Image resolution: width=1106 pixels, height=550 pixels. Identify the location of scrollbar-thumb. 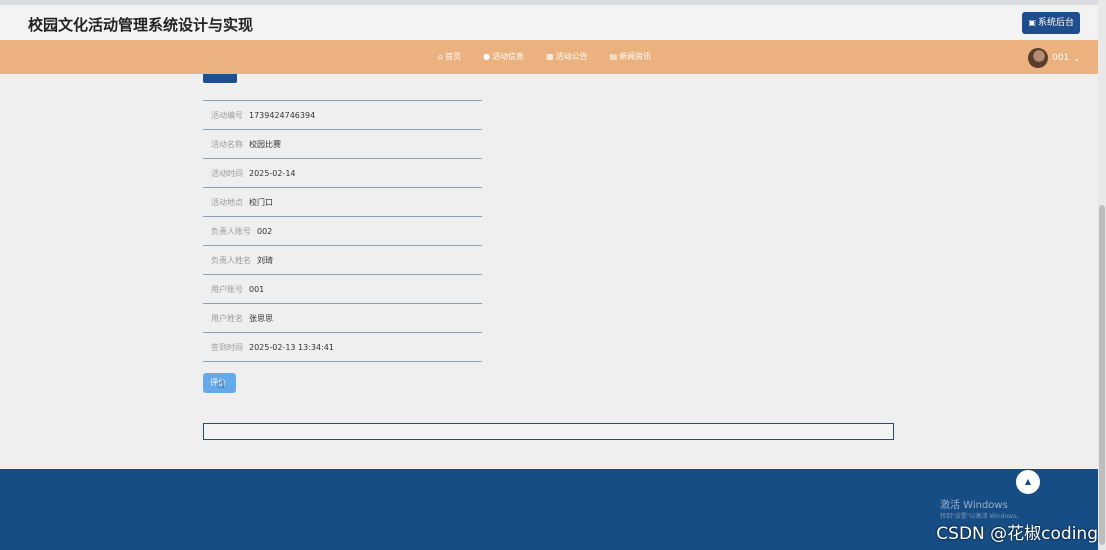
(1102, 375).